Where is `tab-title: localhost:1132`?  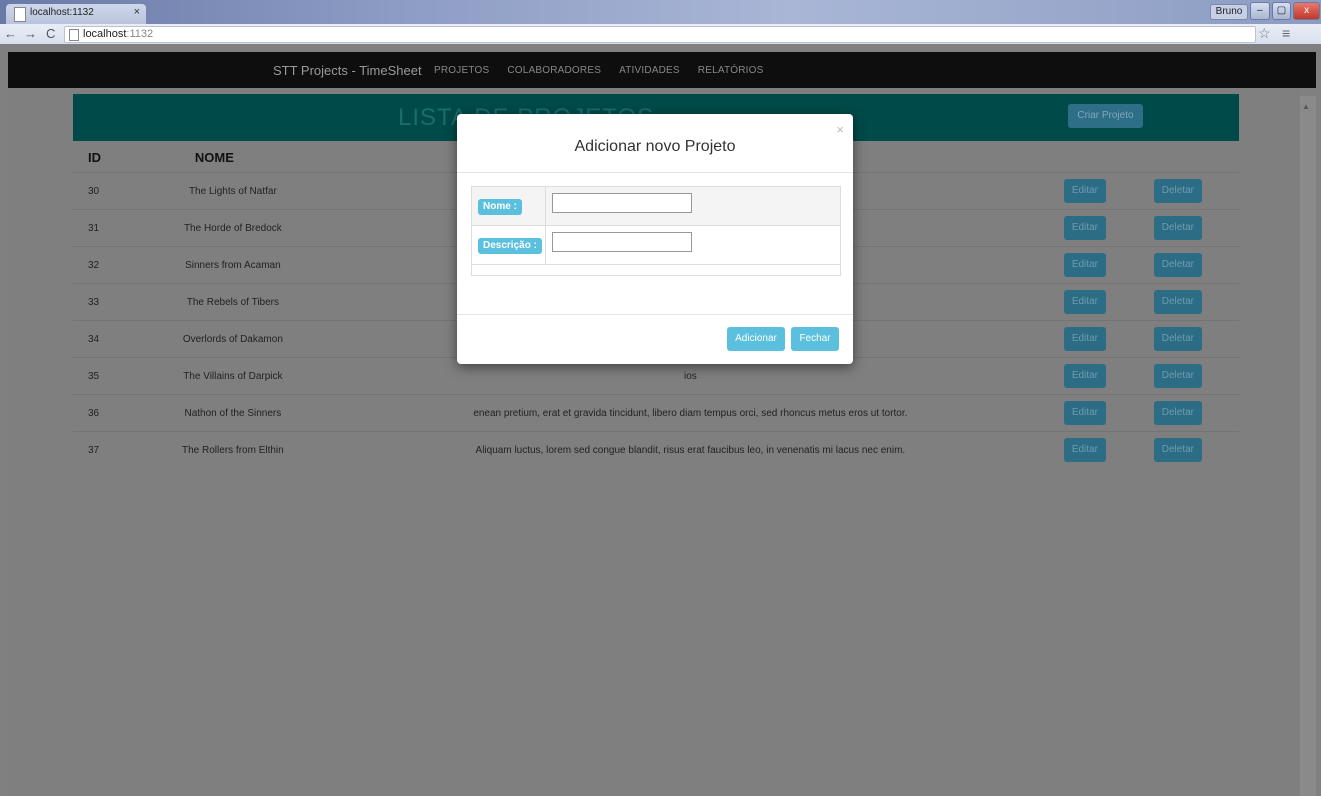
tab-title: localhost:1132 is located at coordinates (62, 12).